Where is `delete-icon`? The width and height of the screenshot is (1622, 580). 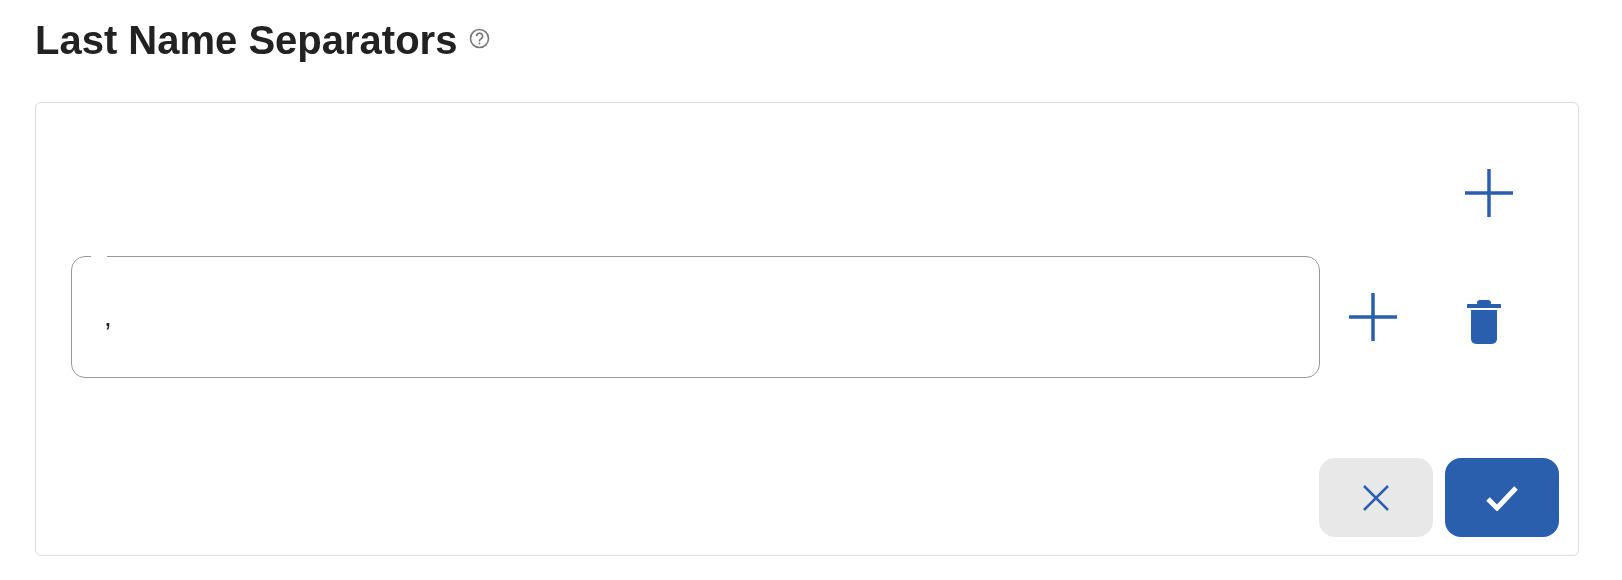 delete-icon is located at coordinates (1484, 322).